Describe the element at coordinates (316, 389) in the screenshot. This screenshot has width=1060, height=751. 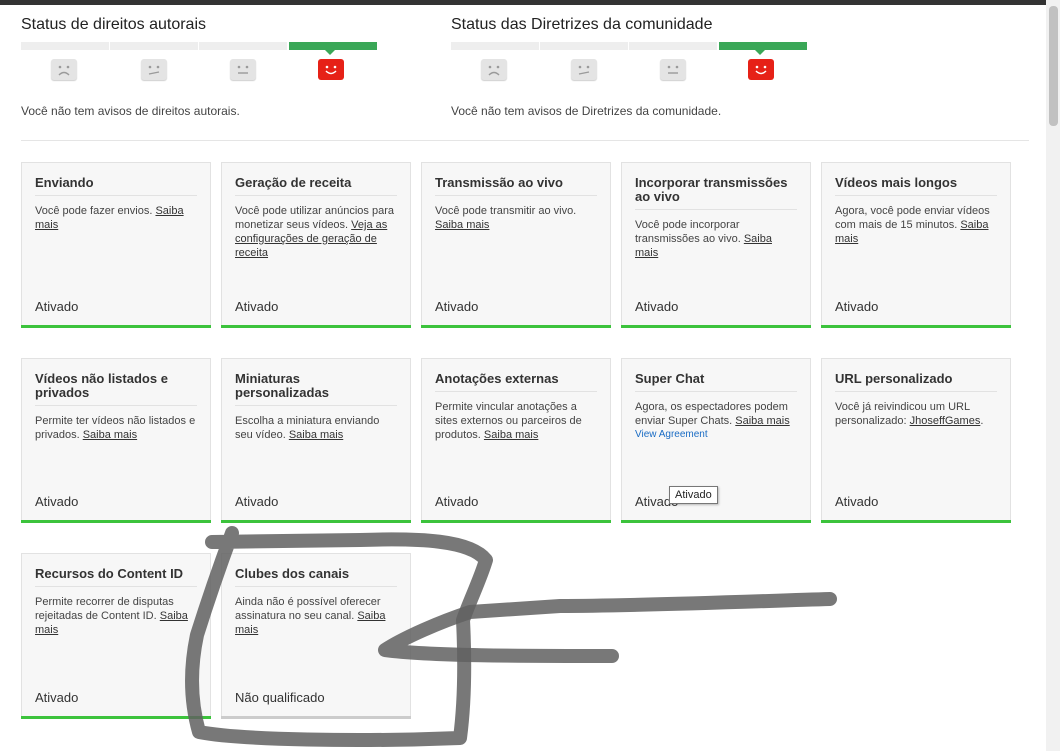
I see `card-title: Miniaturas personalizadas` at that location.